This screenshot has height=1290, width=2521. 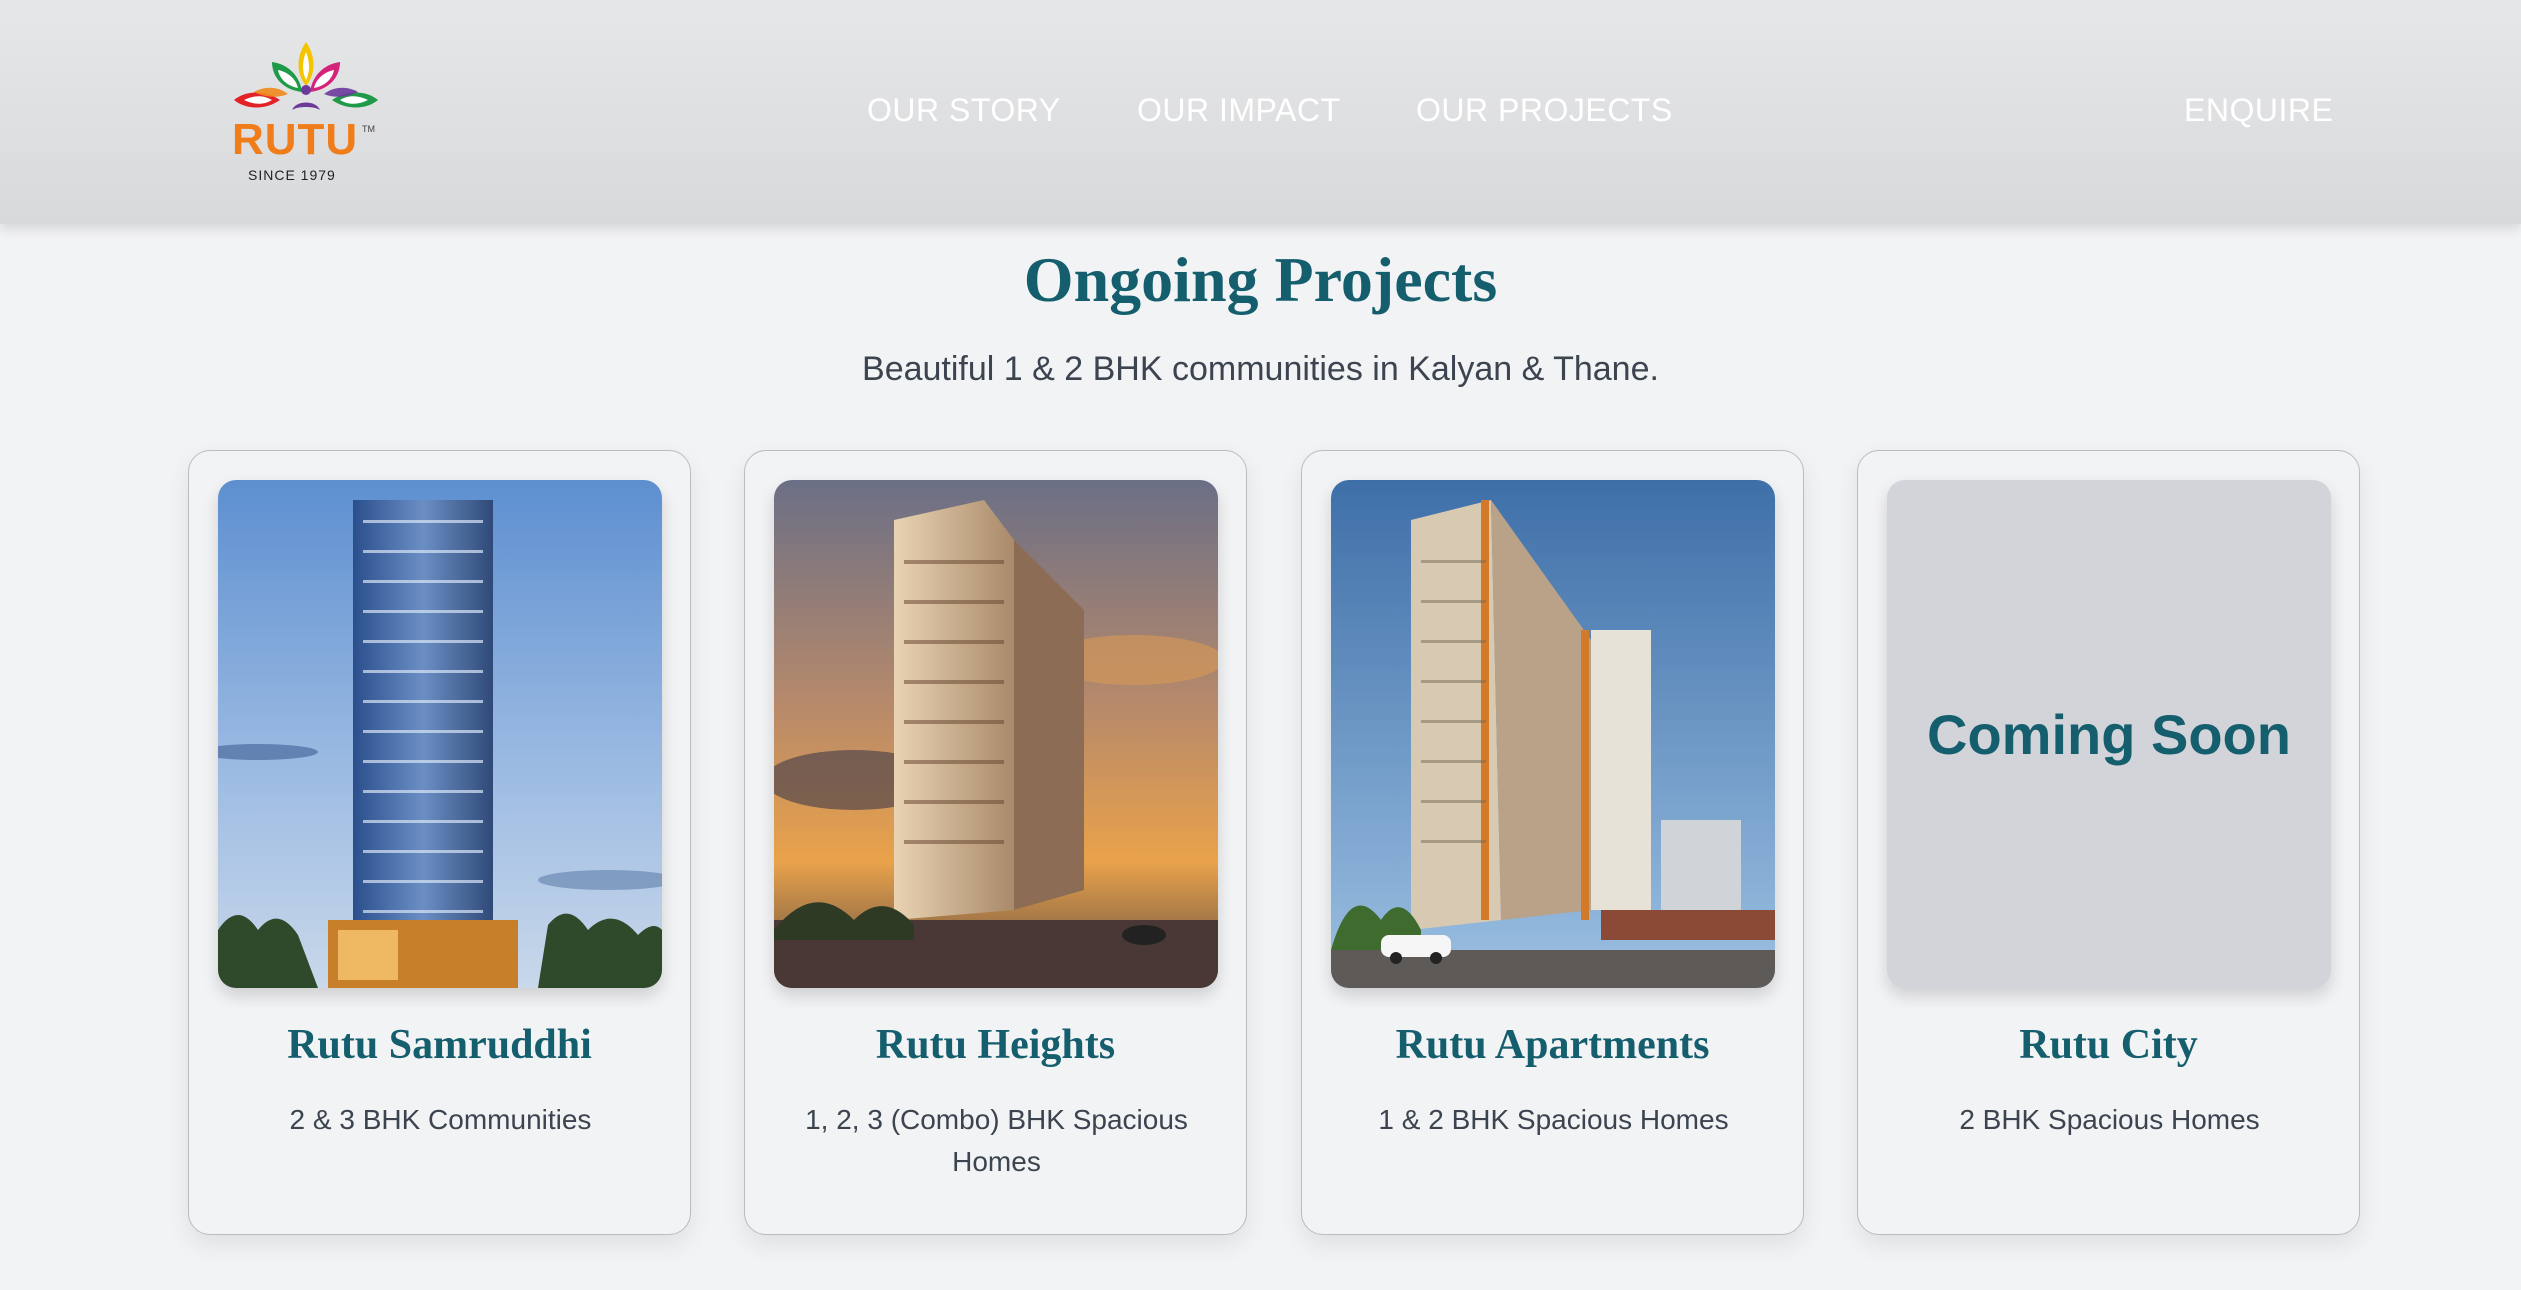 I want to click on project-title: Rutu Apartments, so click(x=1552, y=1045).